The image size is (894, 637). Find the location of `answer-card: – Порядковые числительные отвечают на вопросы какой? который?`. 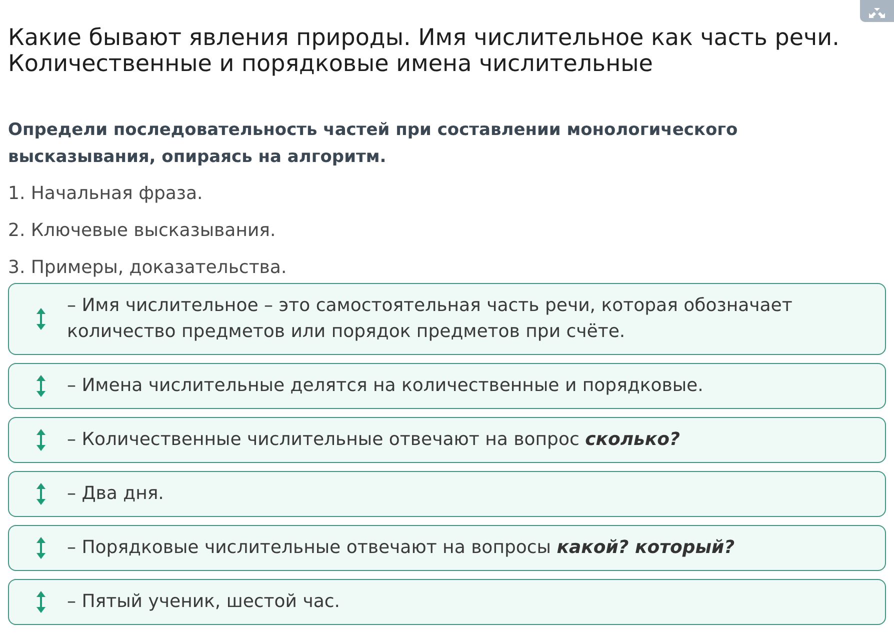

answer-card: – Порядковые числительные отвечают на вопросы какой? который? is located at coordinates (447, 548).